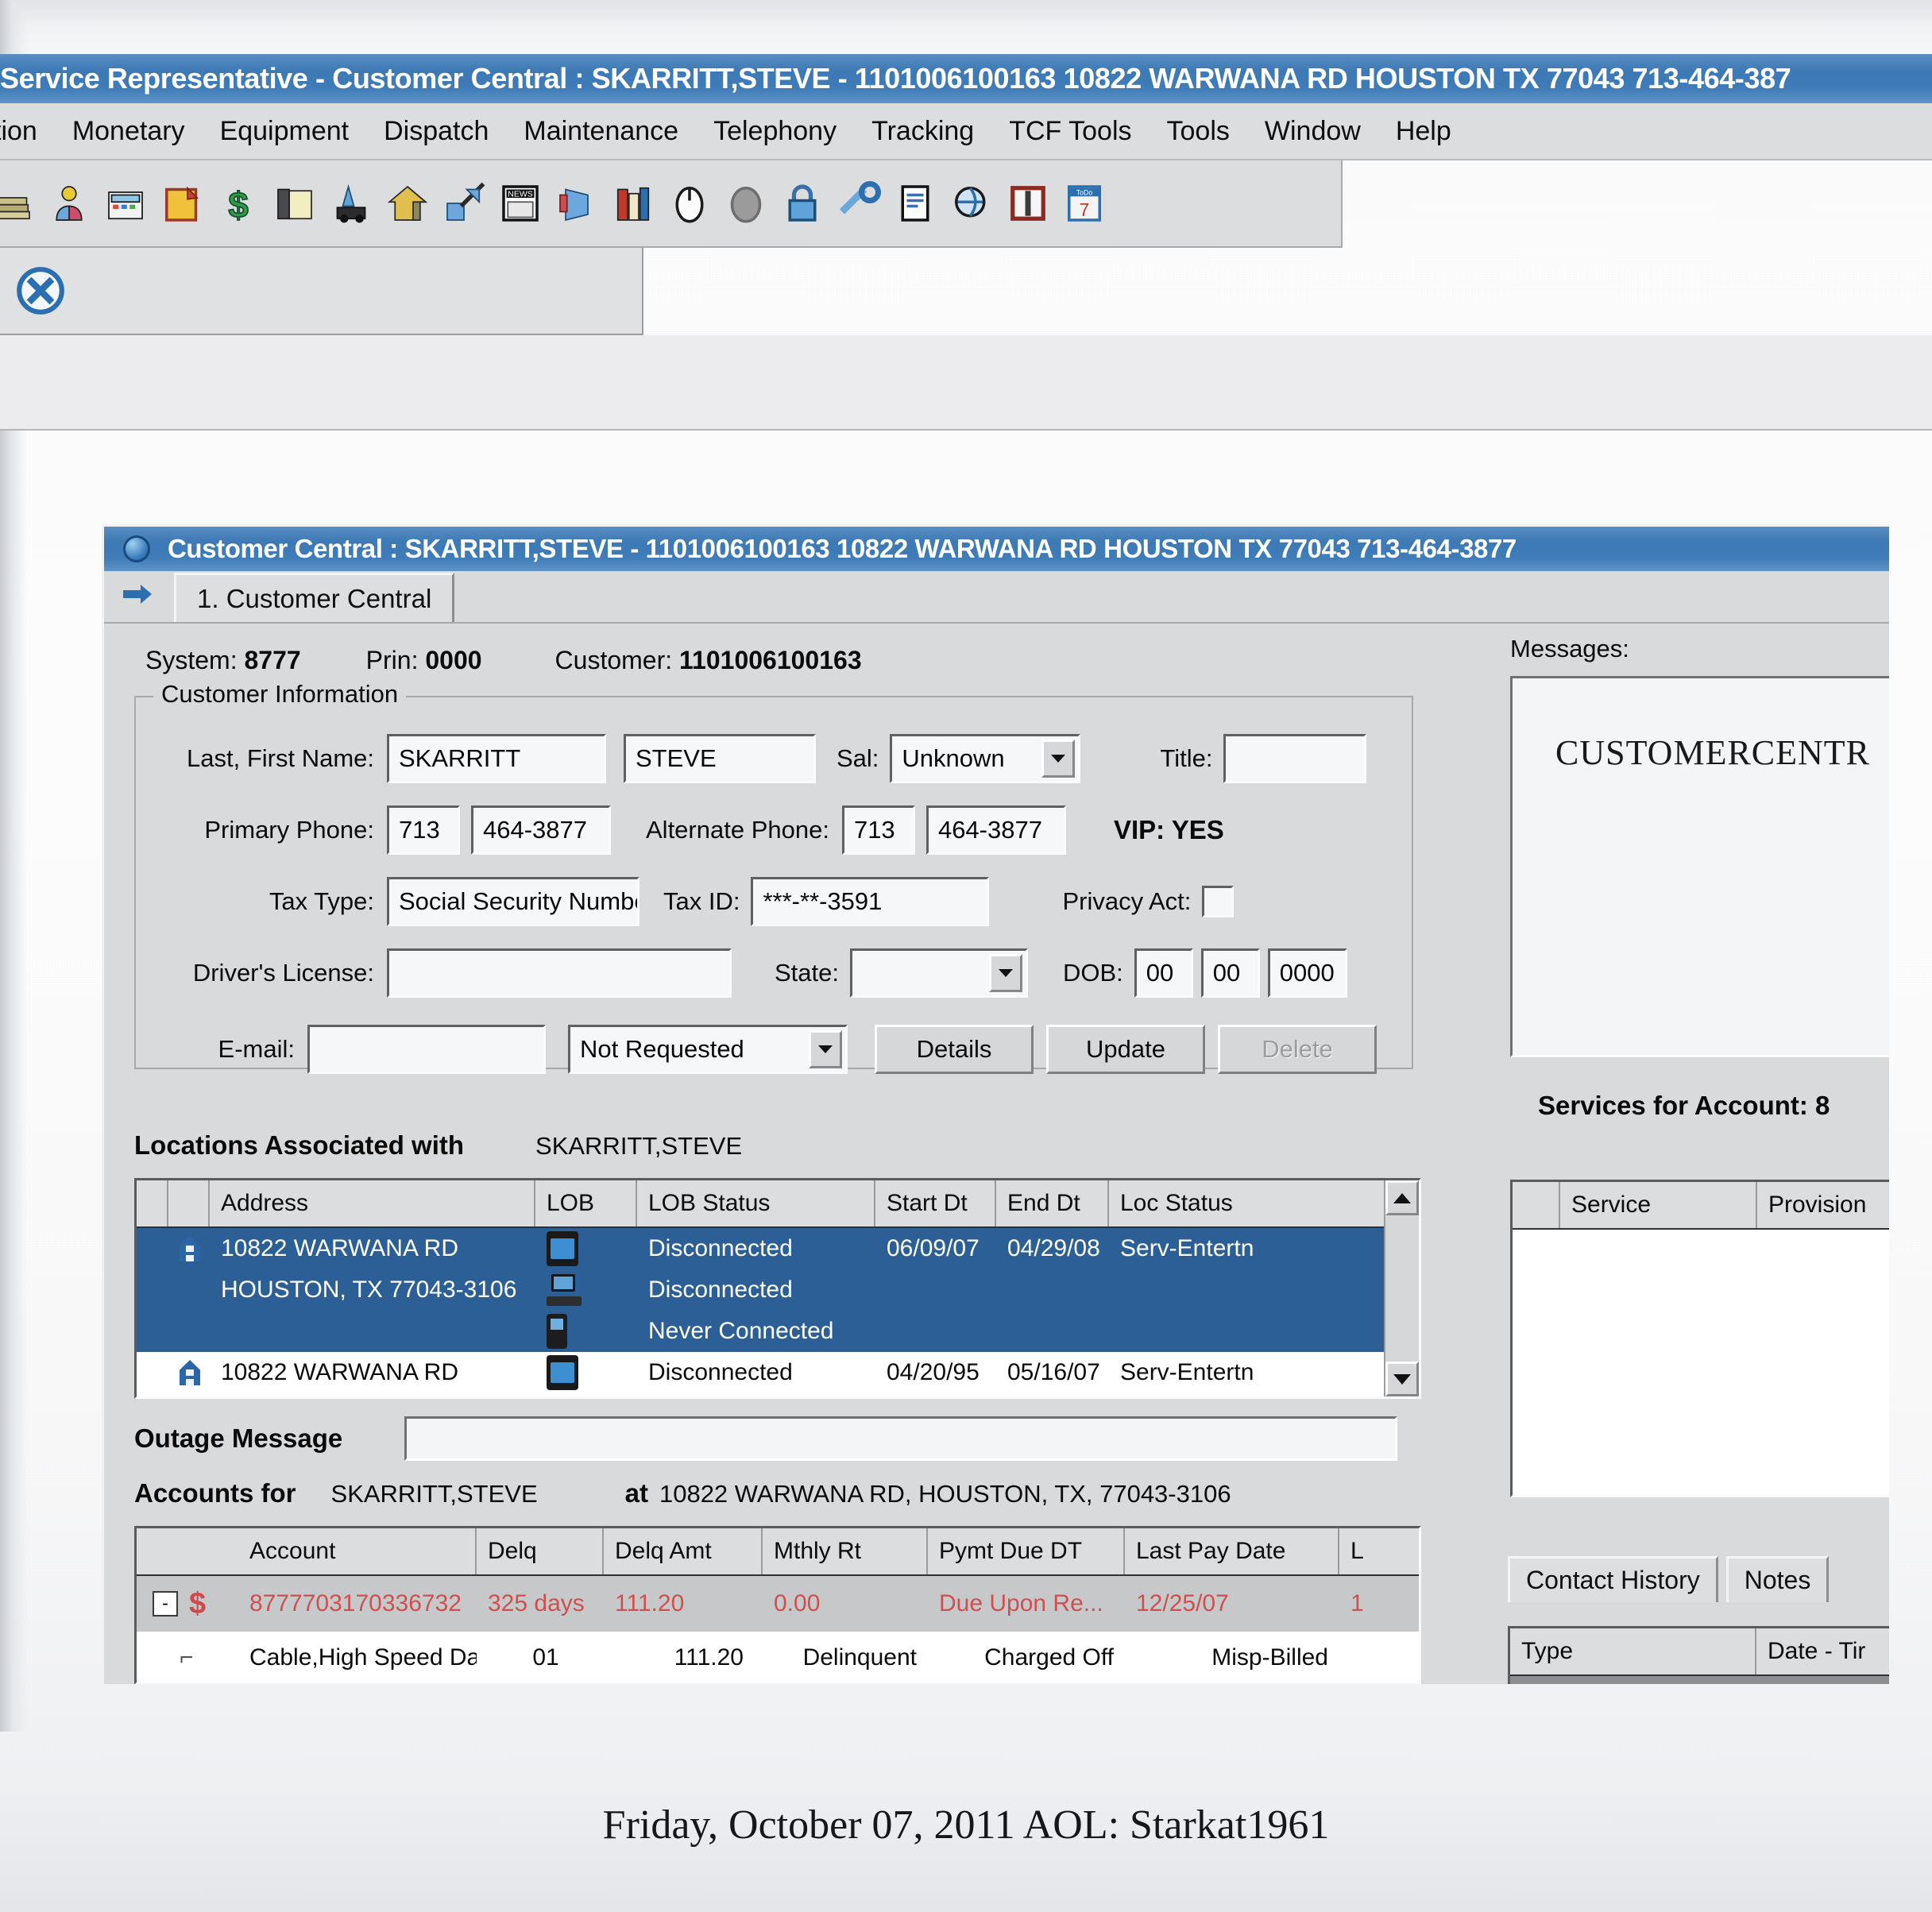  What do you see at coordinates (182, 203) in the screenshot?
I see `note-pad-icon` at bounding box center [182, 203].